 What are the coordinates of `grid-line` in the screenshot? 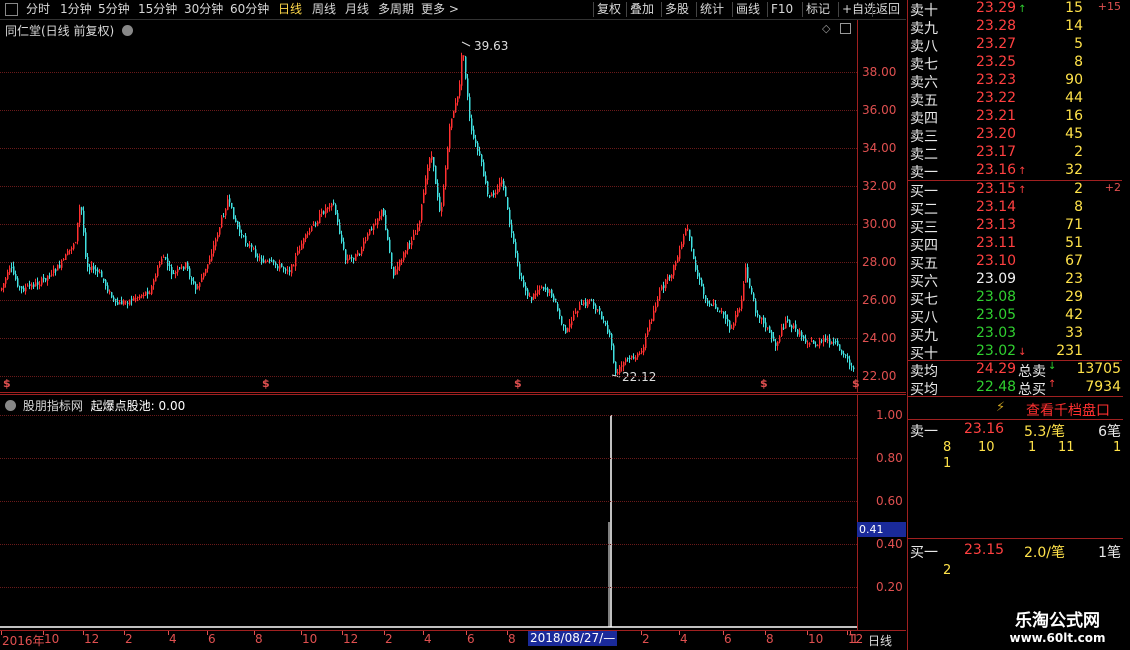 It's located at (428, 262).